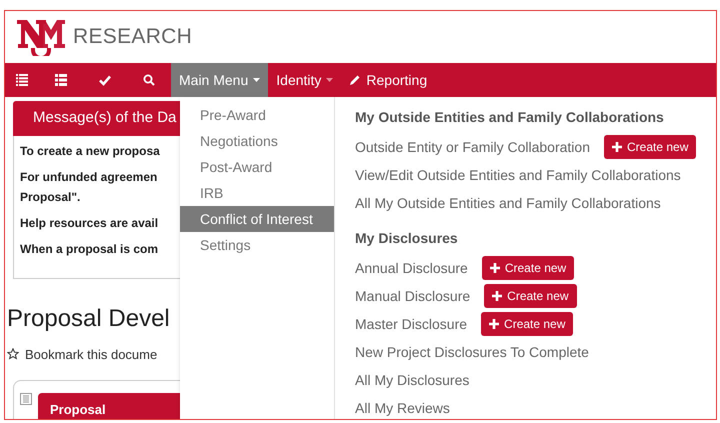  What do you see at coordinates (219, 80) in the screenshot?
I see `dropdown-menu-button: Main Menu` at bounding box center [219, 80].